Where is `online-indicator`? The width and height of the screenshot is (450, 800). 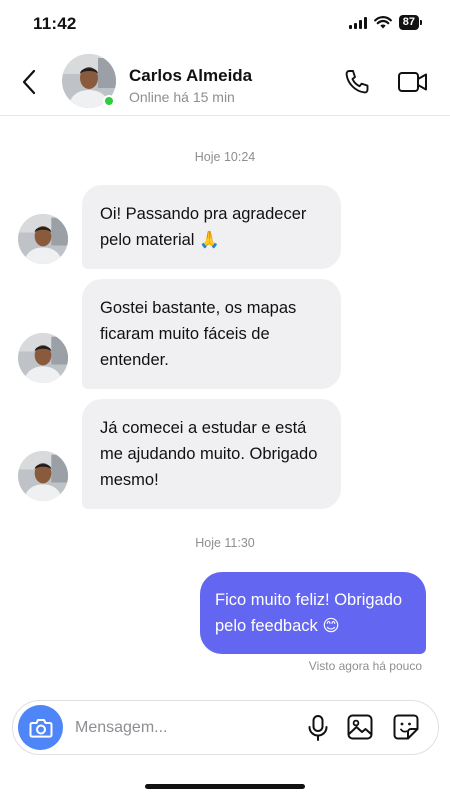 online-indicator is located at coordinates (109, 101).